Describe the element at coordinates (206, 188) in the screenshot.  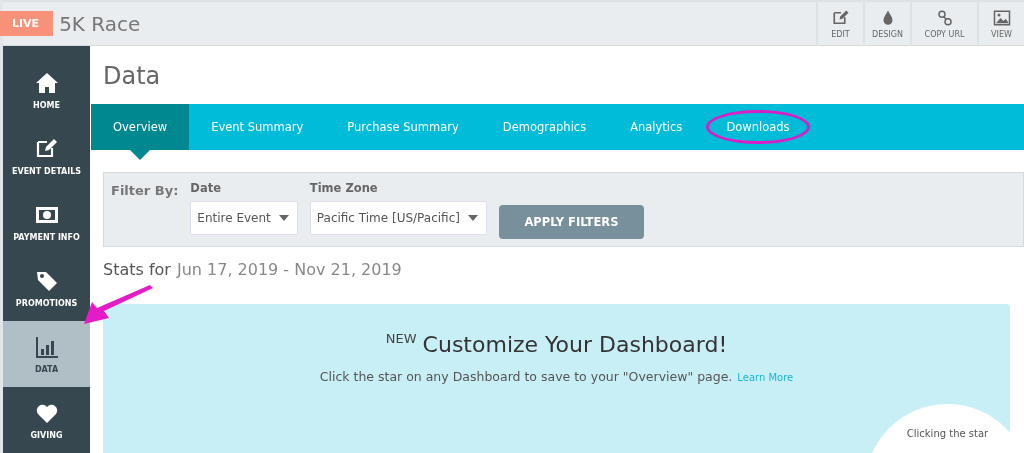
I see `field-label: Date` at that location.